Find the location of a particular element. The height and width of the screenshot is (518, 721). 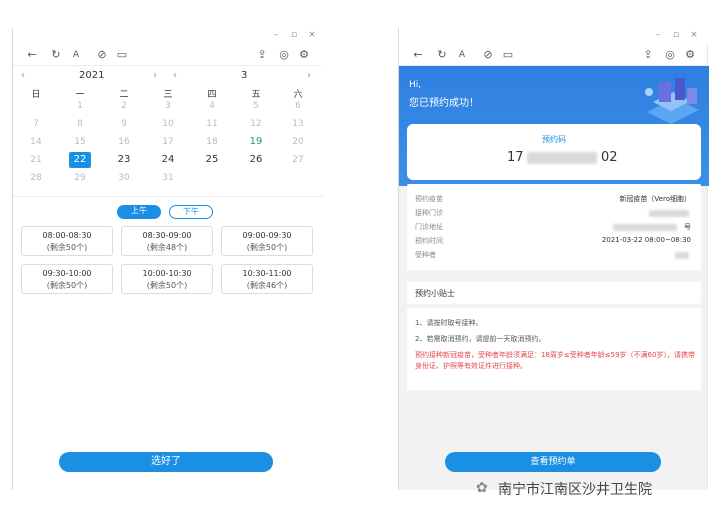

calendar-day: 19 is located at coordinates (256, 142).